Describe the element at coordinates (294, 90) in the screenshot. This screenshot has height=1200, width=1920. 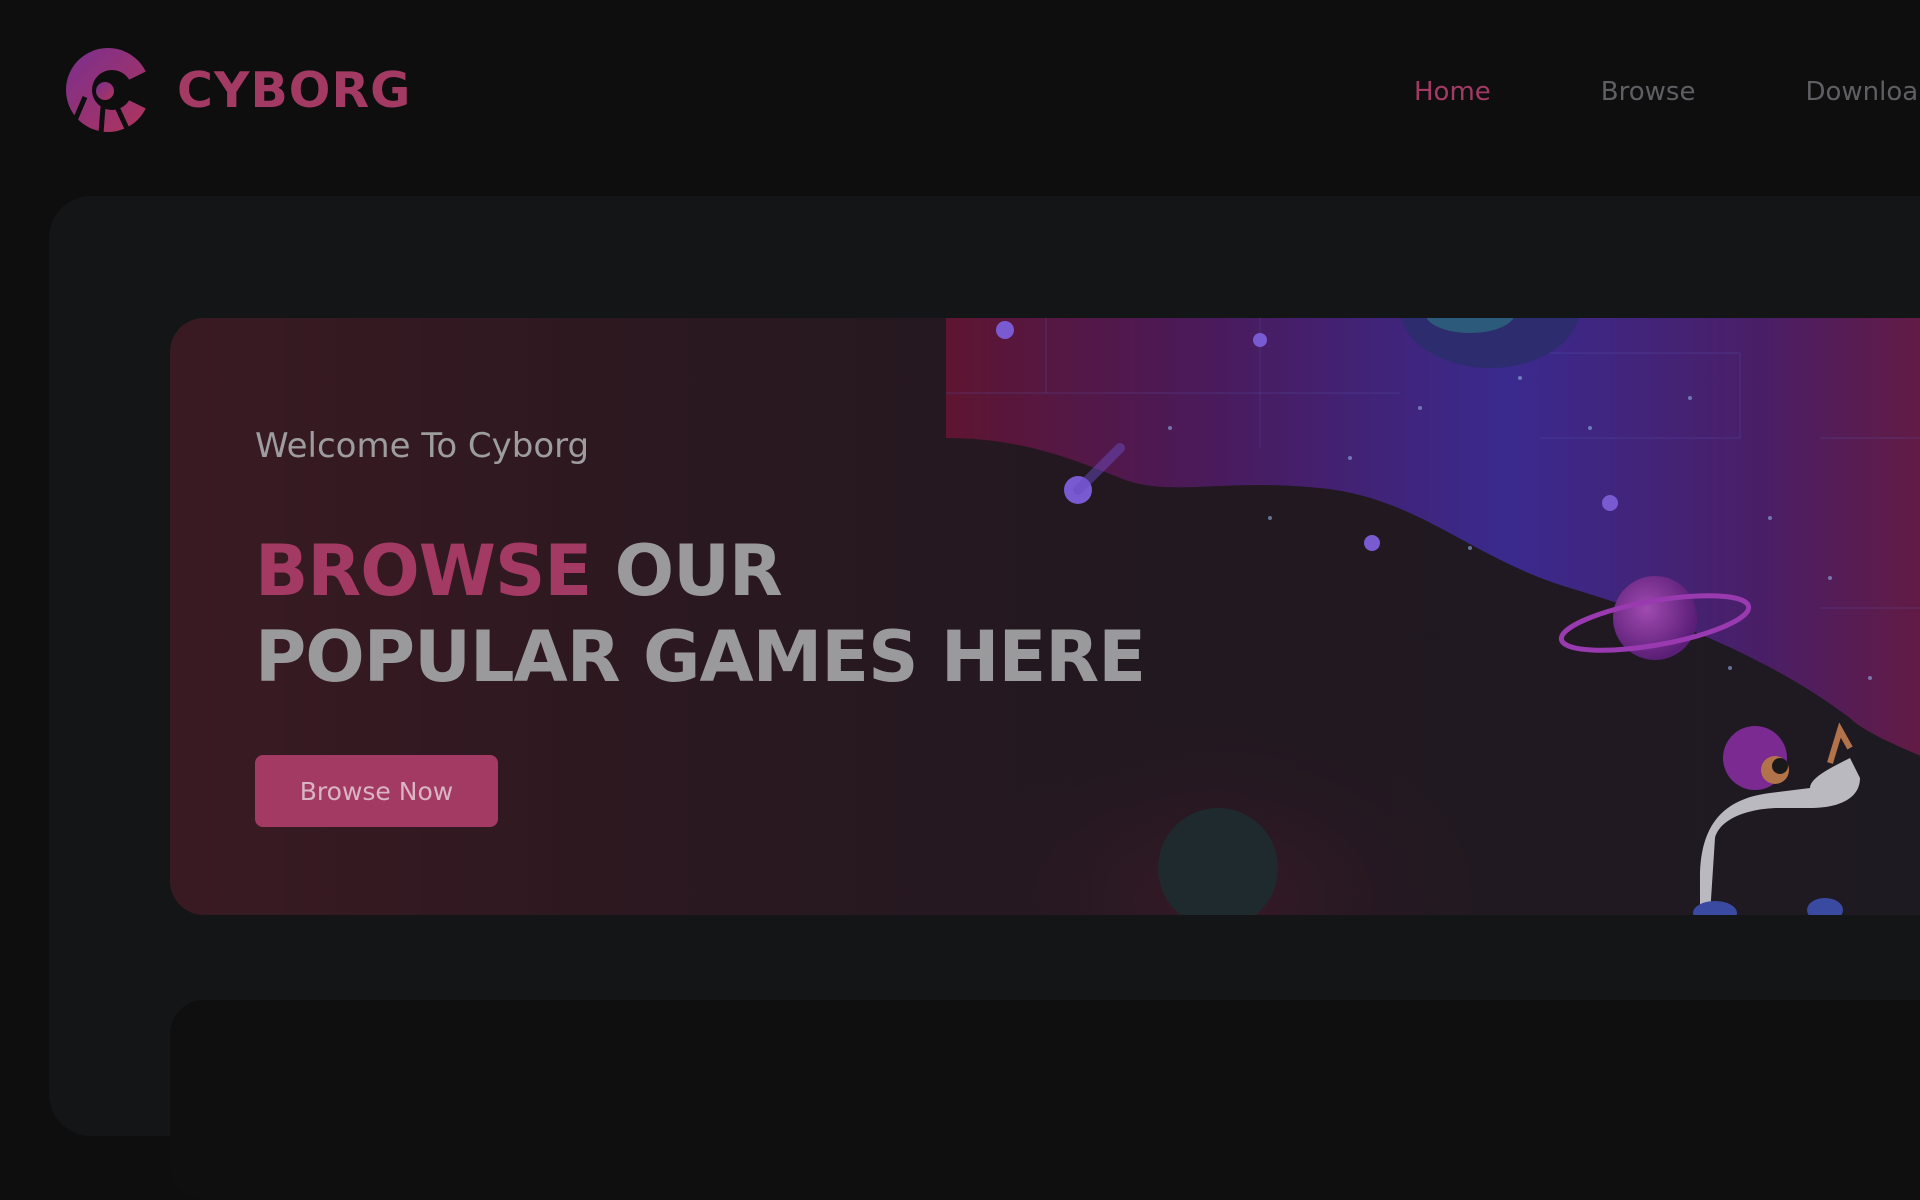
I see `logo-text: CYBORG` at that location.